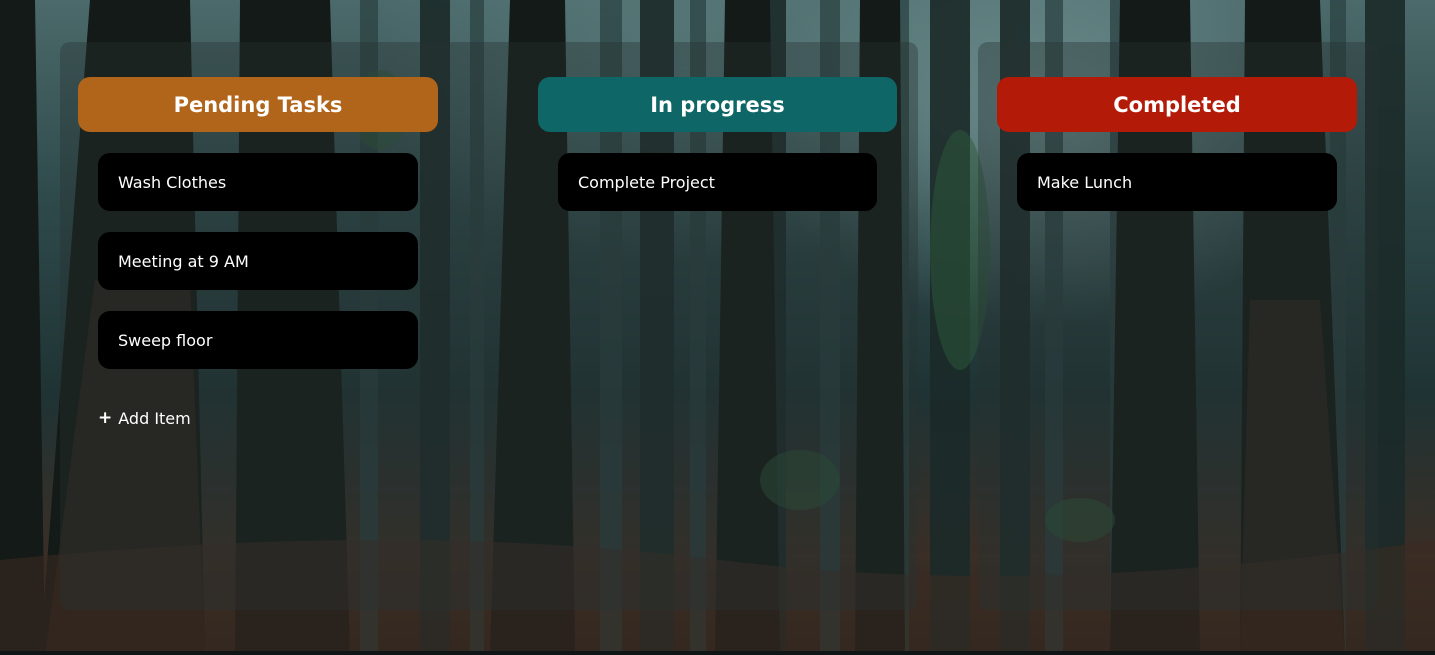  What do you see at coordinates (717, 182) in the screenshot?
I see `task-card: Complete Project` at bounding box center [717, 182].